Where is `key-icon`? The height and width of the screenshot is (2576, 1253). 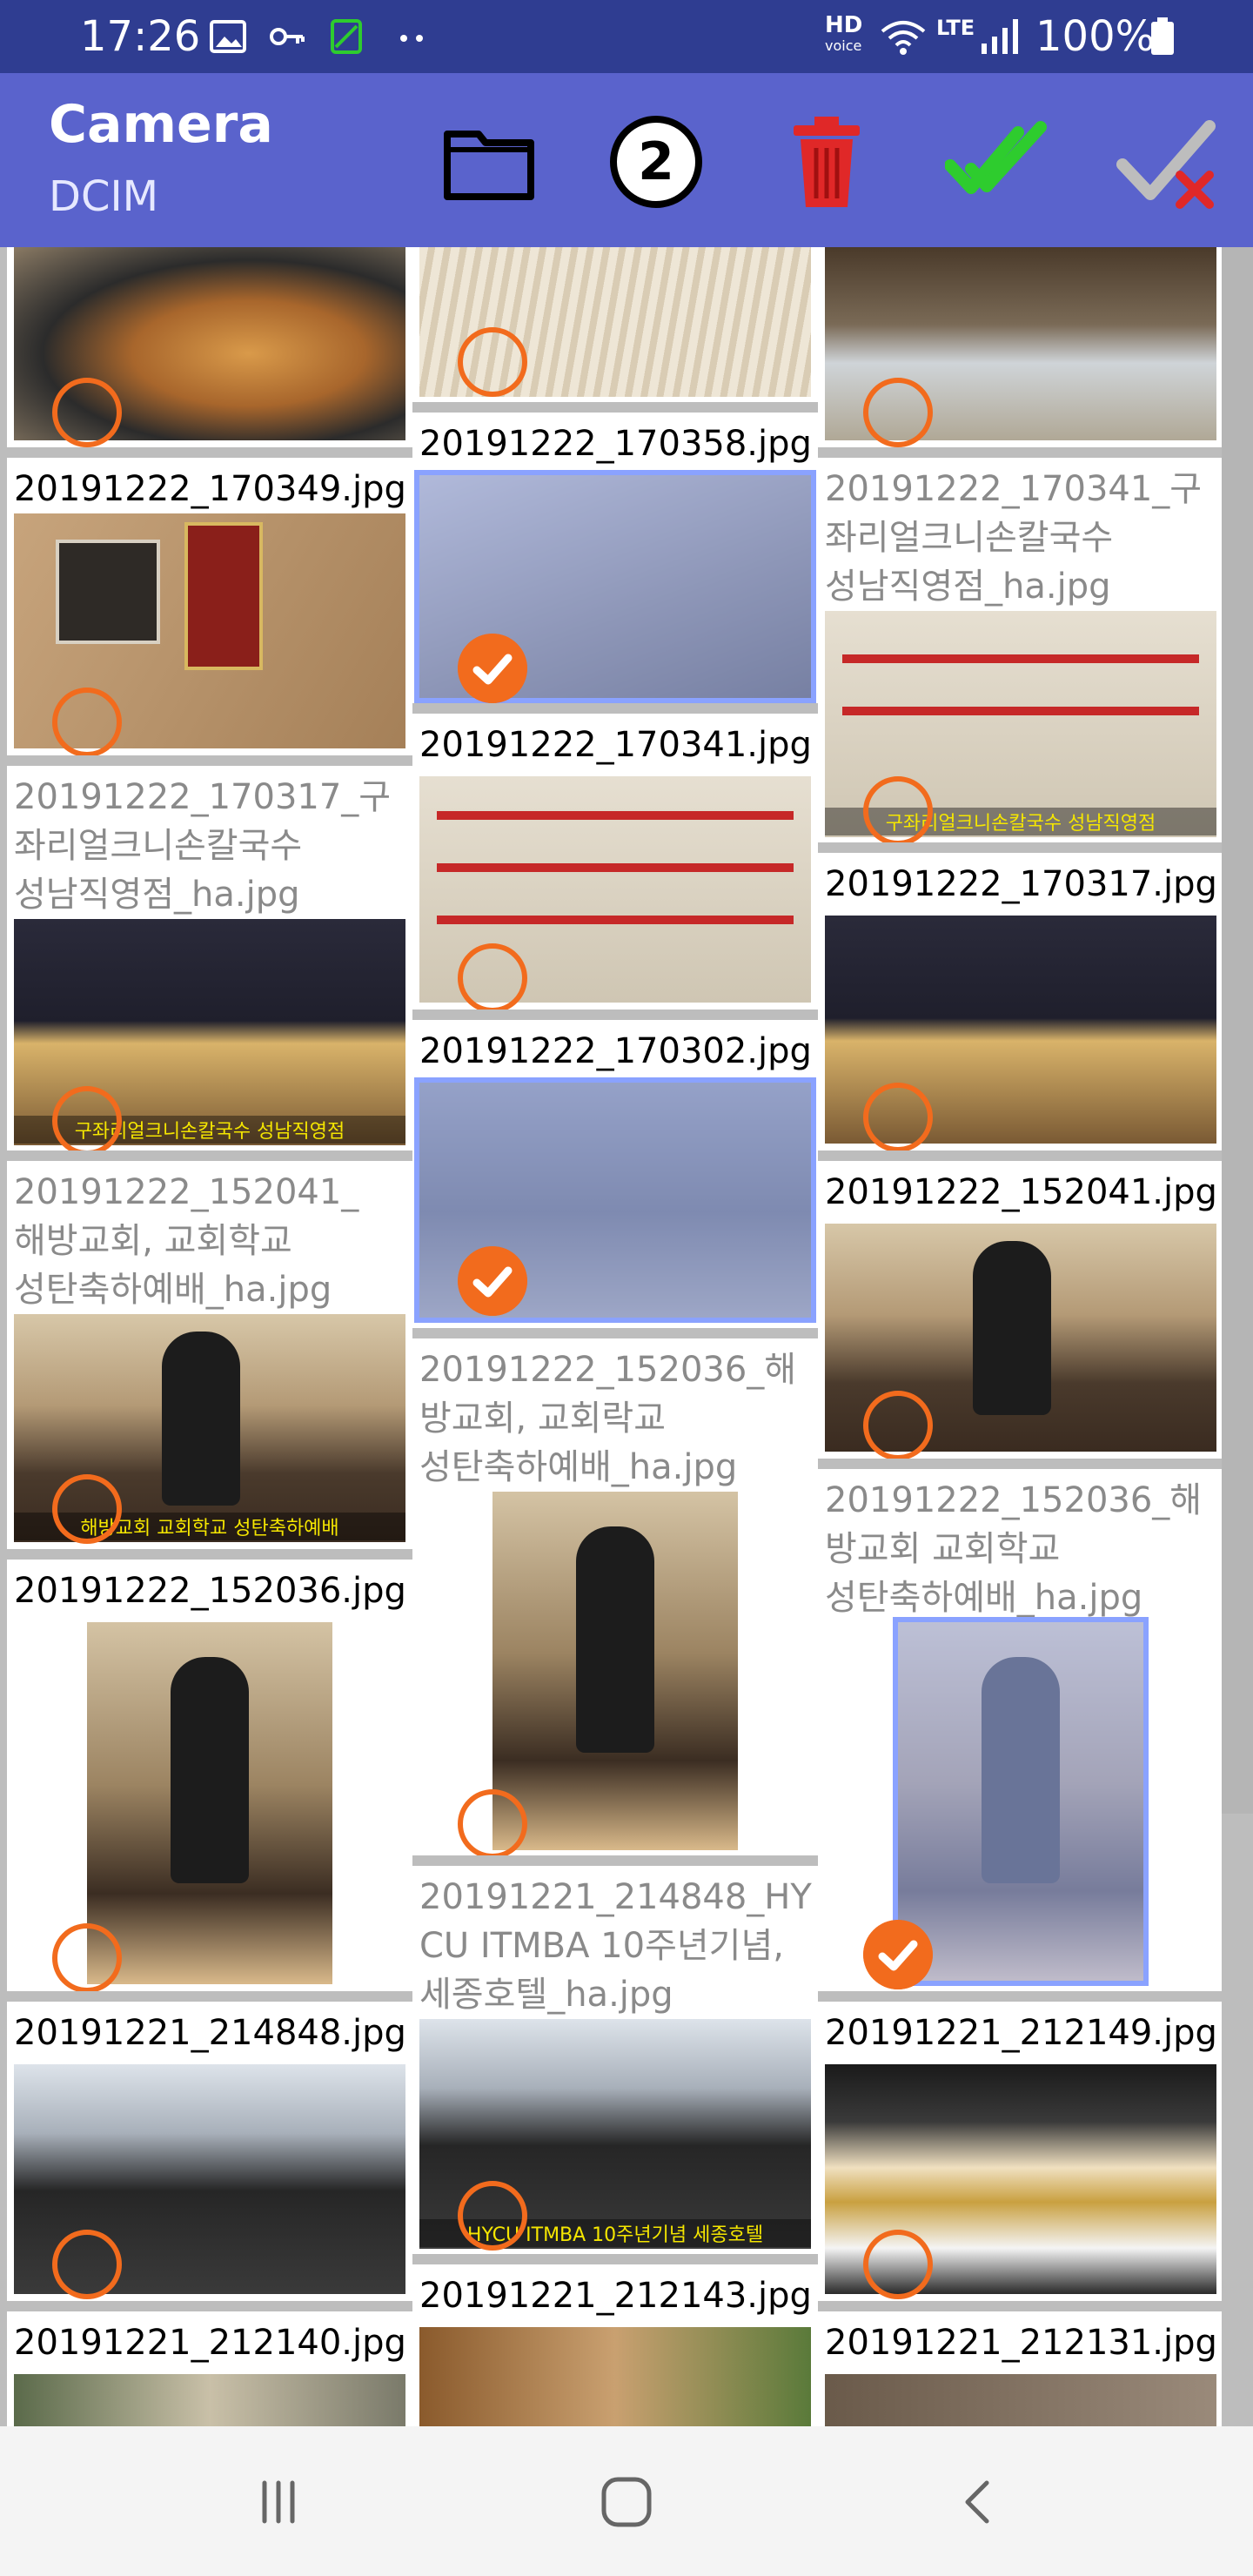 key-icon is located at coordinates (287, 37).